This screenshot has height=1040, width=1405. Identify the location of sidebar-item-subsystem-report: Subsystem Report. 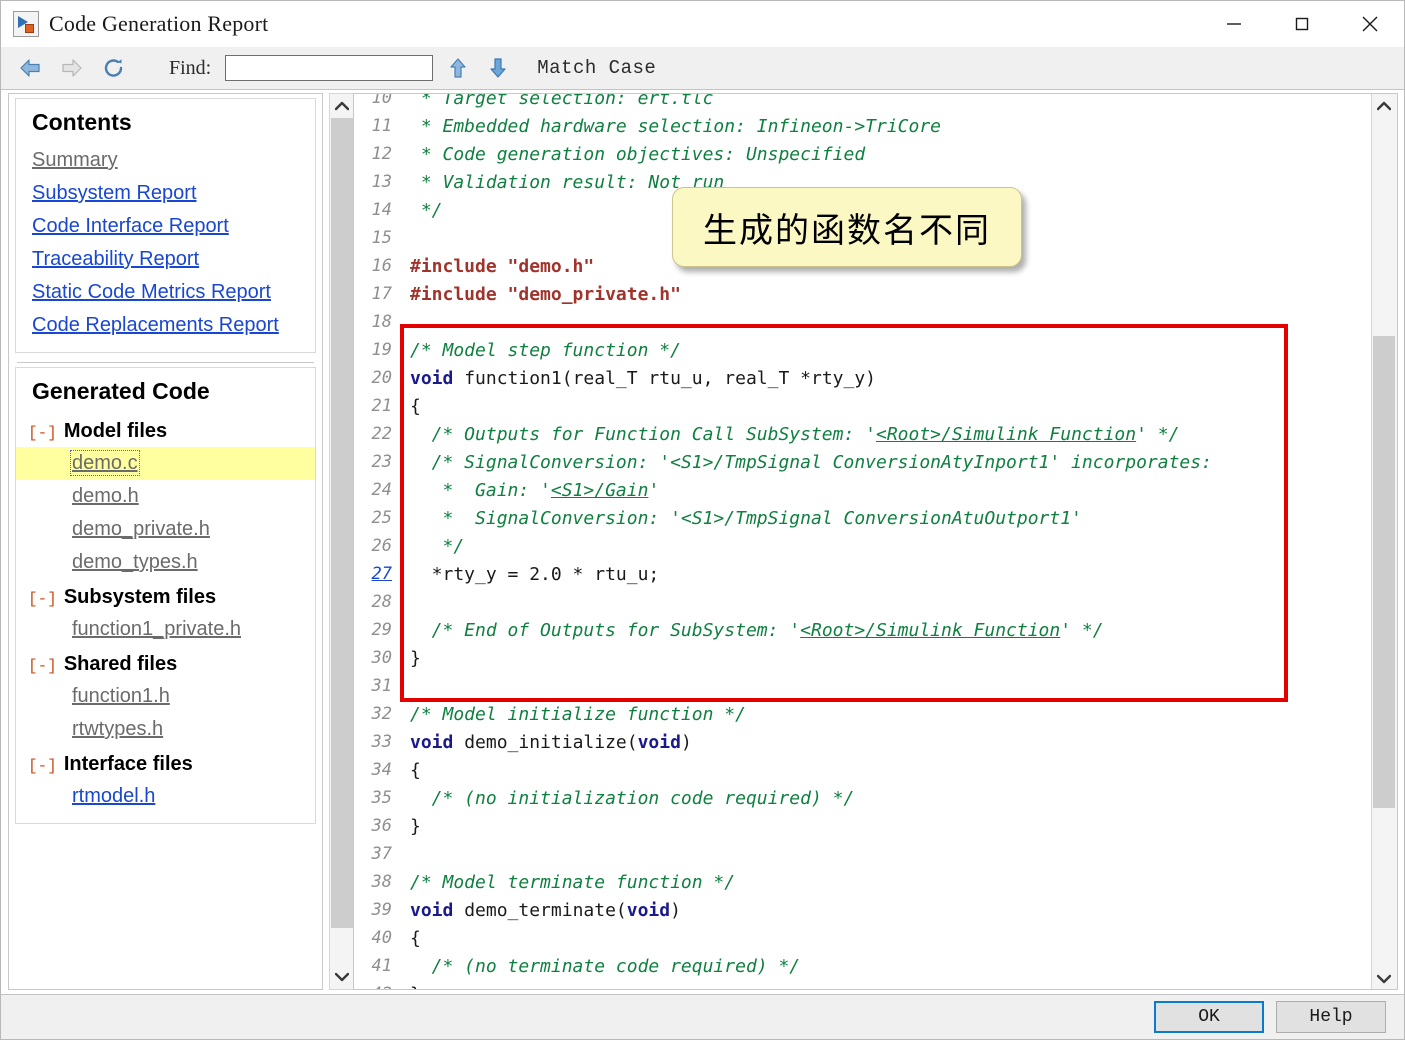
(165, 193).